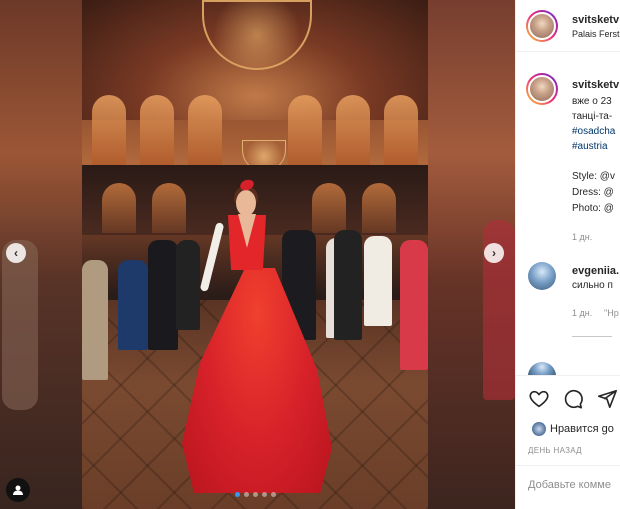  I want to click on next-image-button: ›, so click(494, 253).